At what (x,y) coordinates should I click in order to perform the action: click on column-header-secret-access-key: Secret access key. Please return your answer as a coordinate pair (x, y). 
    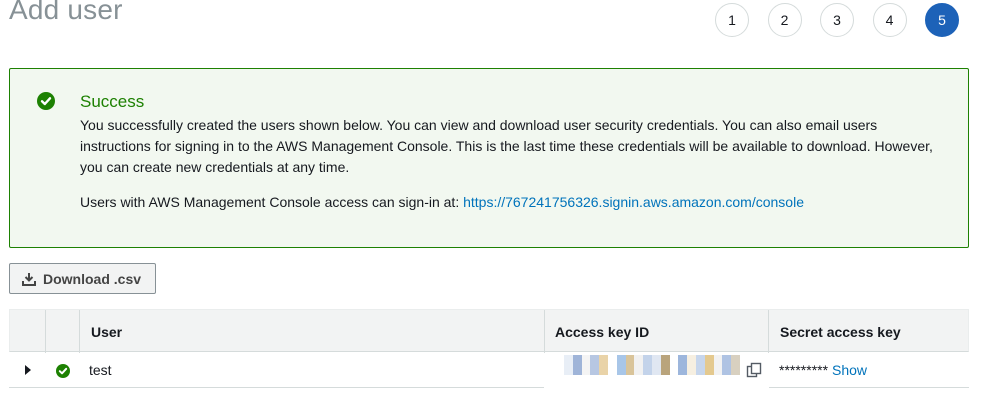
    Looking at the image, I should click on (840, 331).